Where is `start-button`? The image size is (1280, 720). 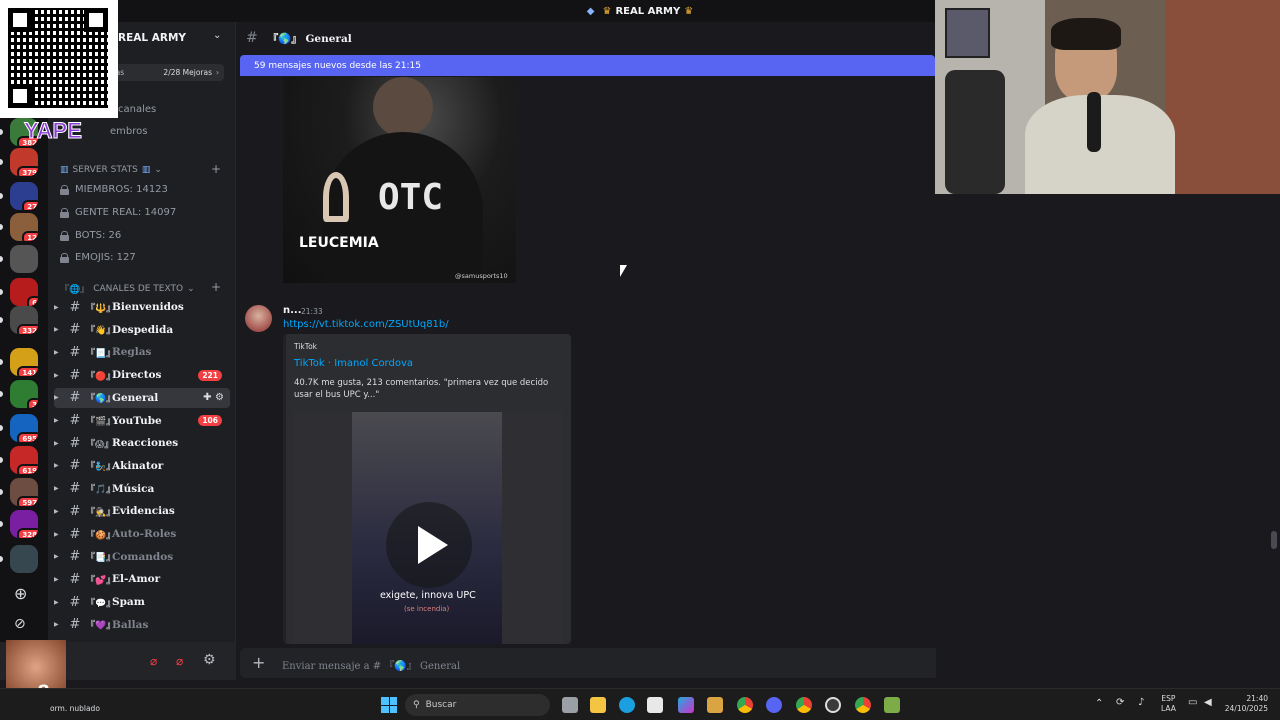
start-button is located at coordinates (389, 705).